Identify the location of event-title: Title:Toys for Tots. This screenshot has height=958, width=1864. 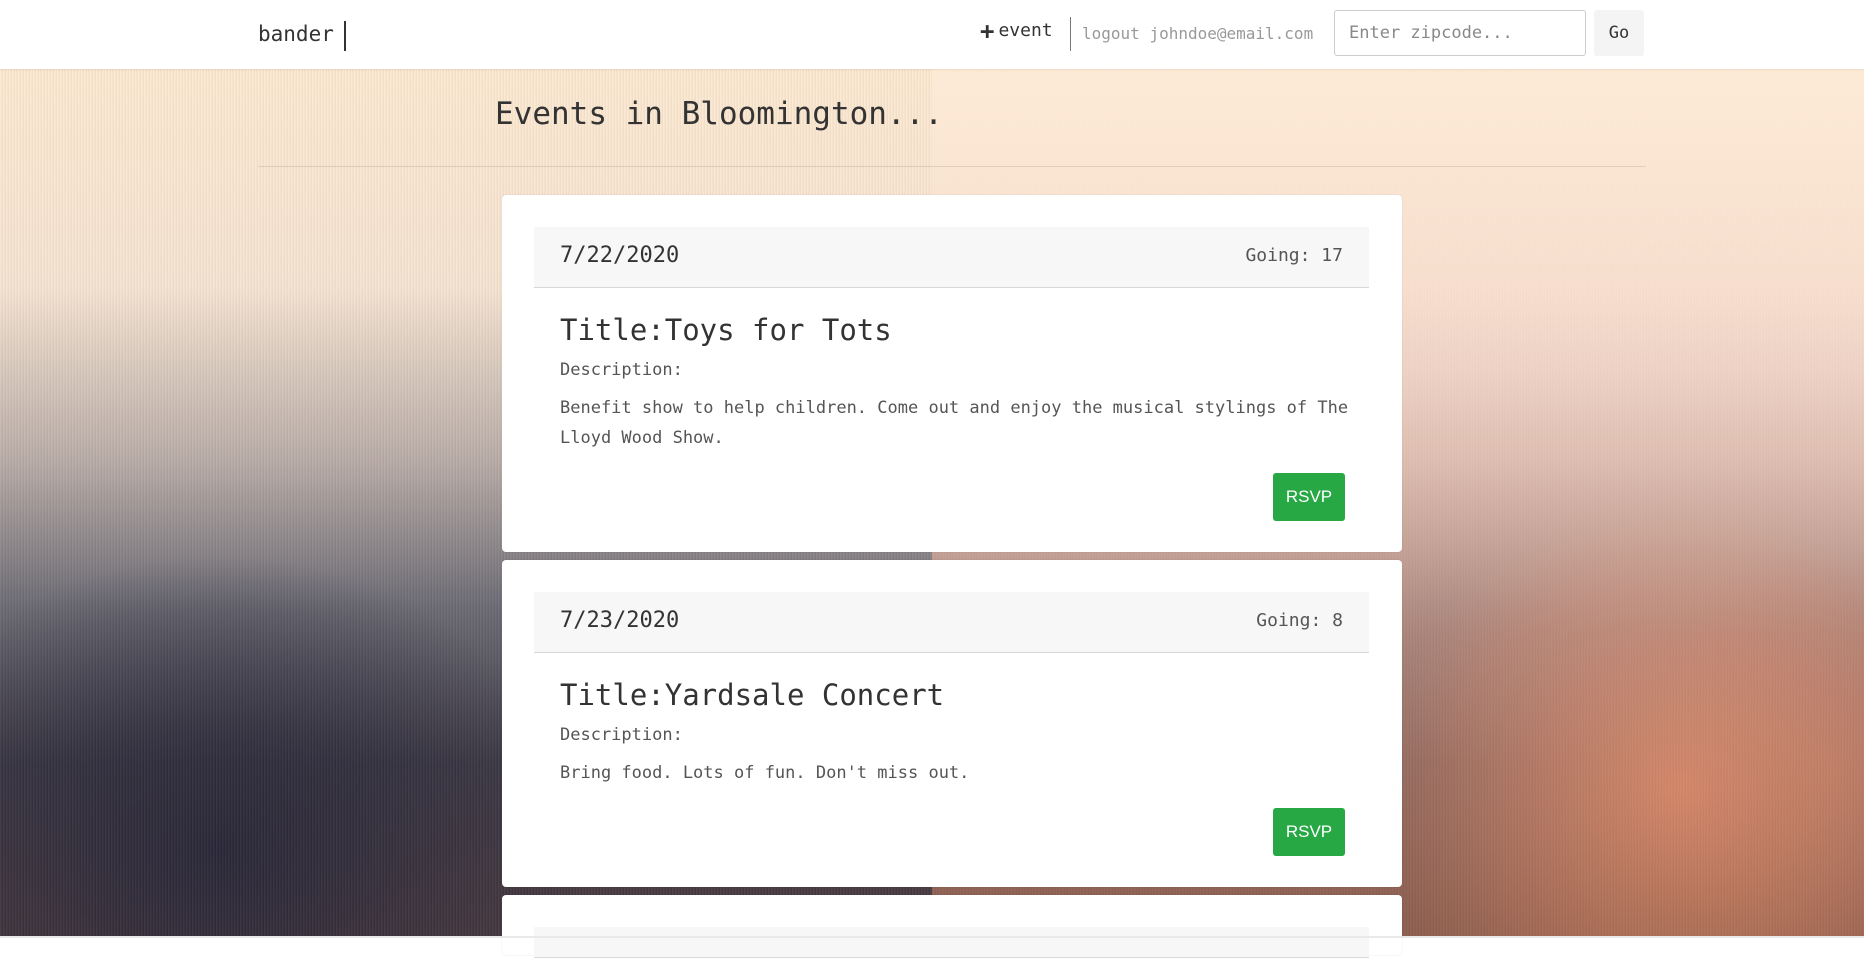
(726, 330).